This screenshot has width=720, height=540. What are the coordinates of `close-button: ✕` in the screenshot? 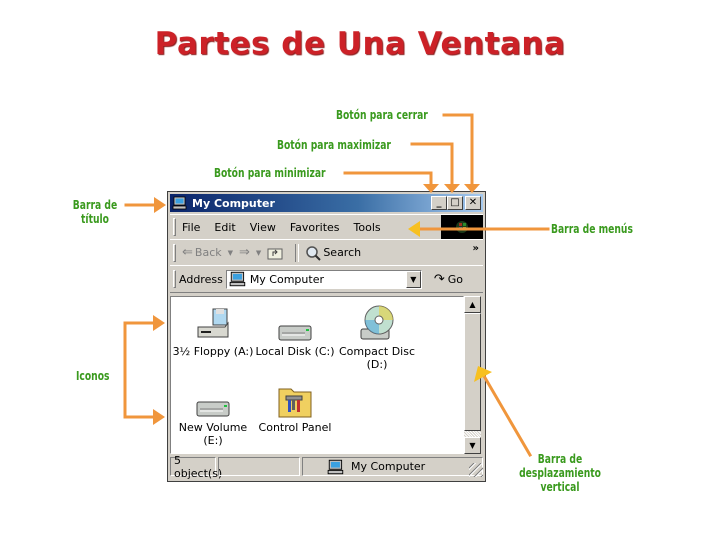 It's located at (473, 203).